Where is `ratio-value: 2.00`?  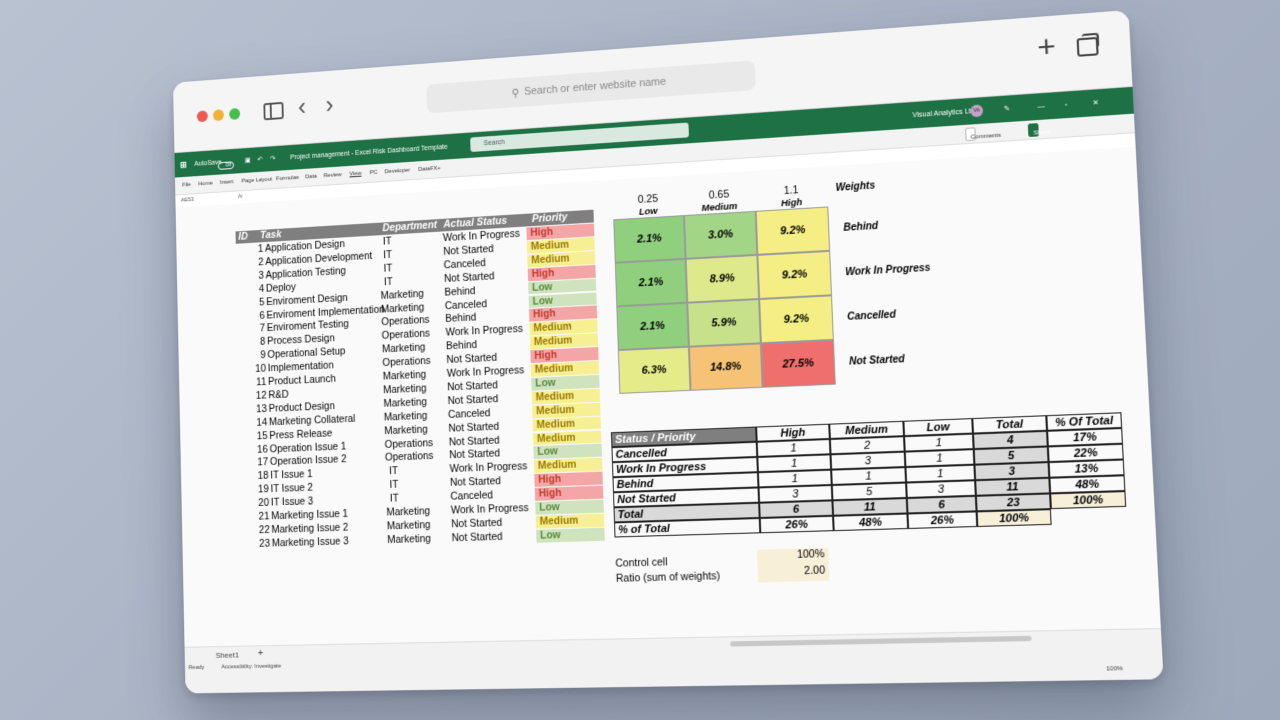 ratio-value: 2.00 is located at coordinates (793, 573).